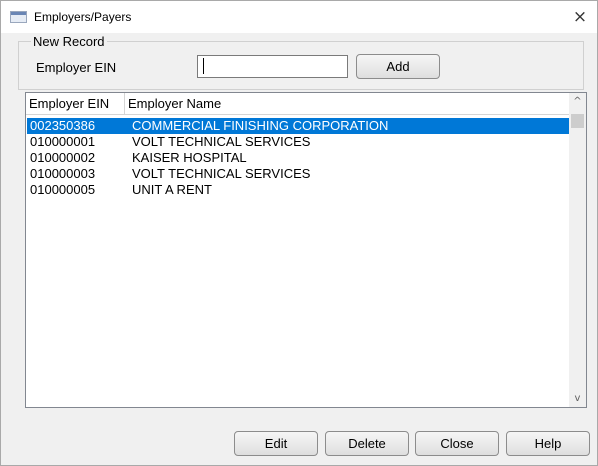 This screenshot has height=466, width=598. Describe the element at coordinates (577, 398) in the screenshot. I see `scroll-down-icon: v` at that location.